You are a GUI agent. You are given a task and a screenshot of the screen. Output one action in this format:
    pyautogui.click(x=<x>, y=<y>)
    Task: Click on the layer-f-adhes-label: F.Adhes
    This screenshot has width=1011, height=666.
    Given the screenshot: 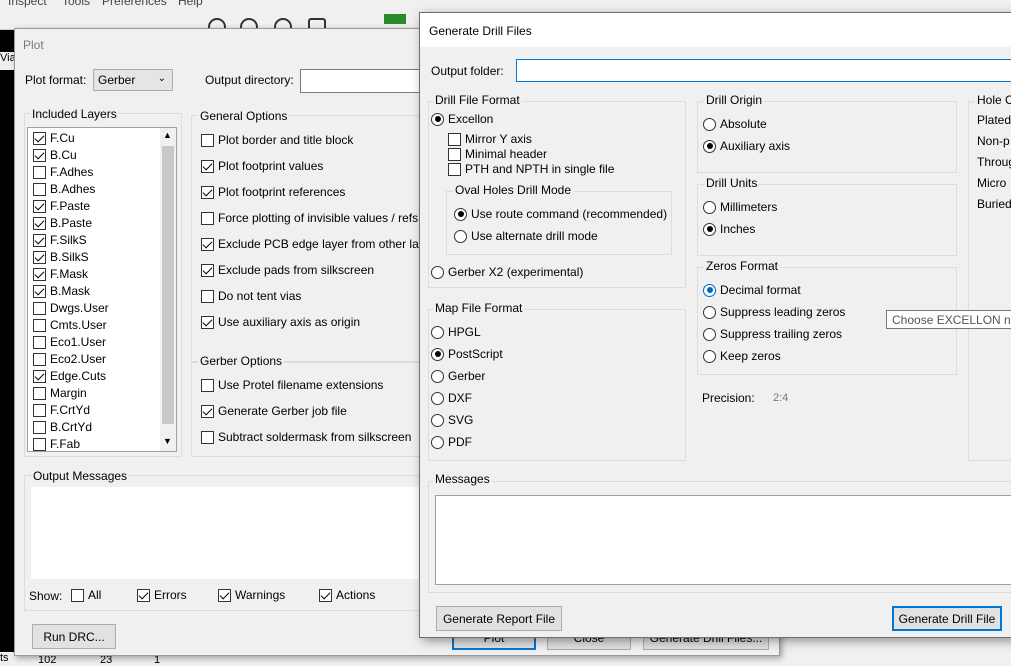 What is the action you would take?
    pyautogui.click(x=72, y=172)
    